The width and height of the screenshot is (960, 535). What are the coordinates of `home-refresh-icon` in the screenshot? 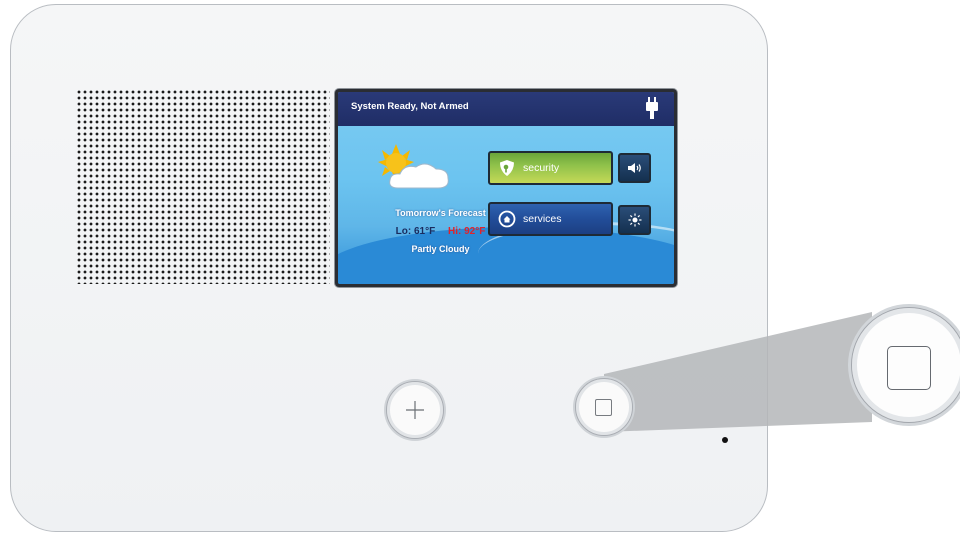 It's located at (507, 219).